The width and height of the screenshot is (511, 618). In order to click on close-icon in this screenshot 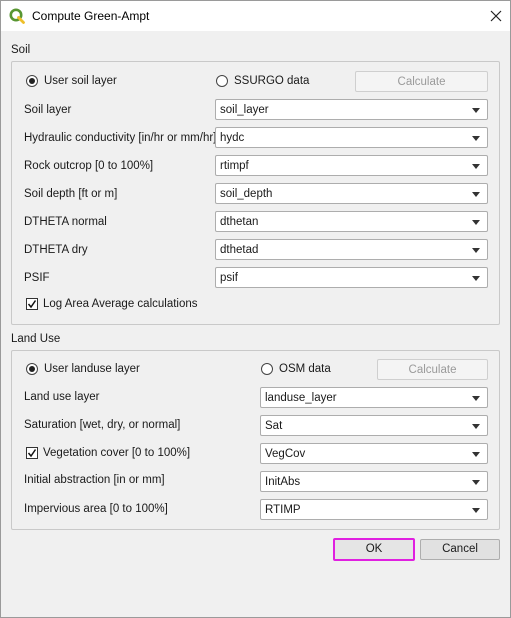, I will do `click(496, 16)`.